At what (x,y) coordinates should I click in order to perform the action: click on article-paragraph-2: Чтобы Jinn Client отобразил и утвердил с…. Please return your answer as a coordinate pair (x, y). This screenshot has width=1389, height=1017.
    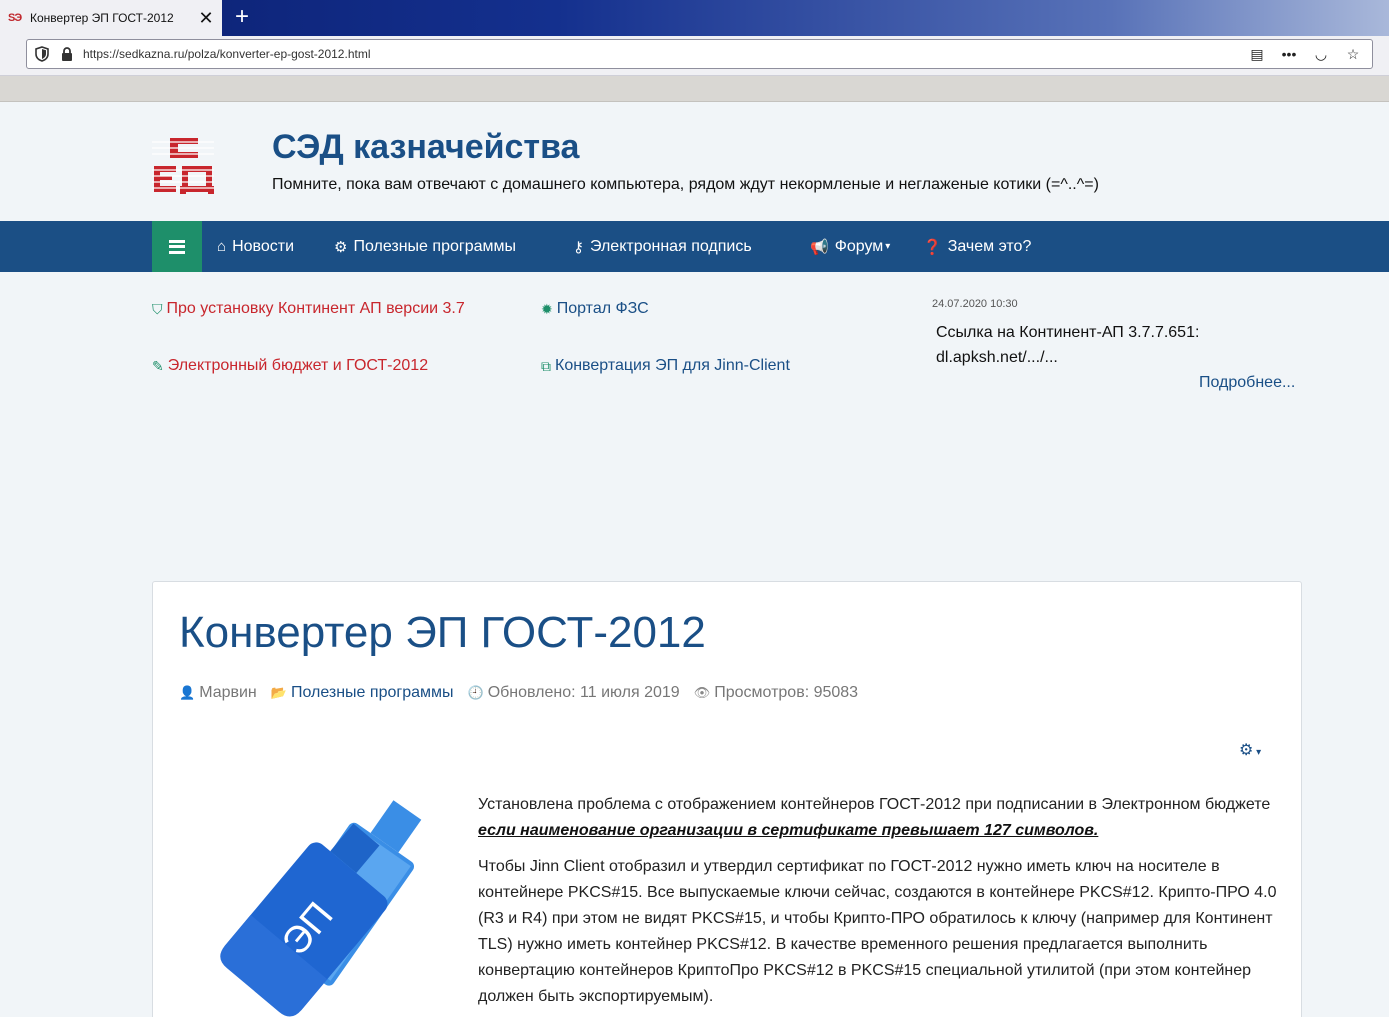
    Looking at the image, I should click on (877, 931).